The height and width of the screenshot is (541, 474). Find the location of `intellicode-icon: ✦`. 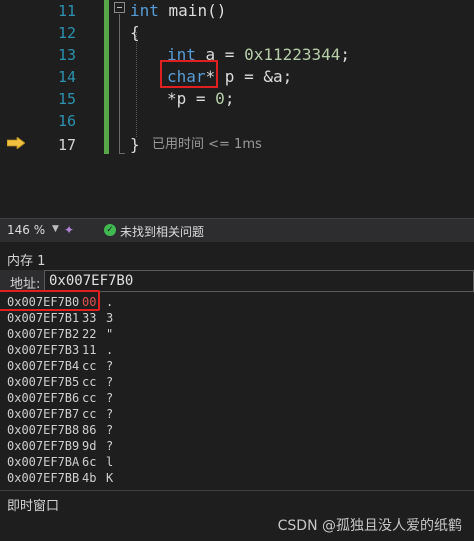

intellicode-icon: ✦ is located at coordinates (69, 230).